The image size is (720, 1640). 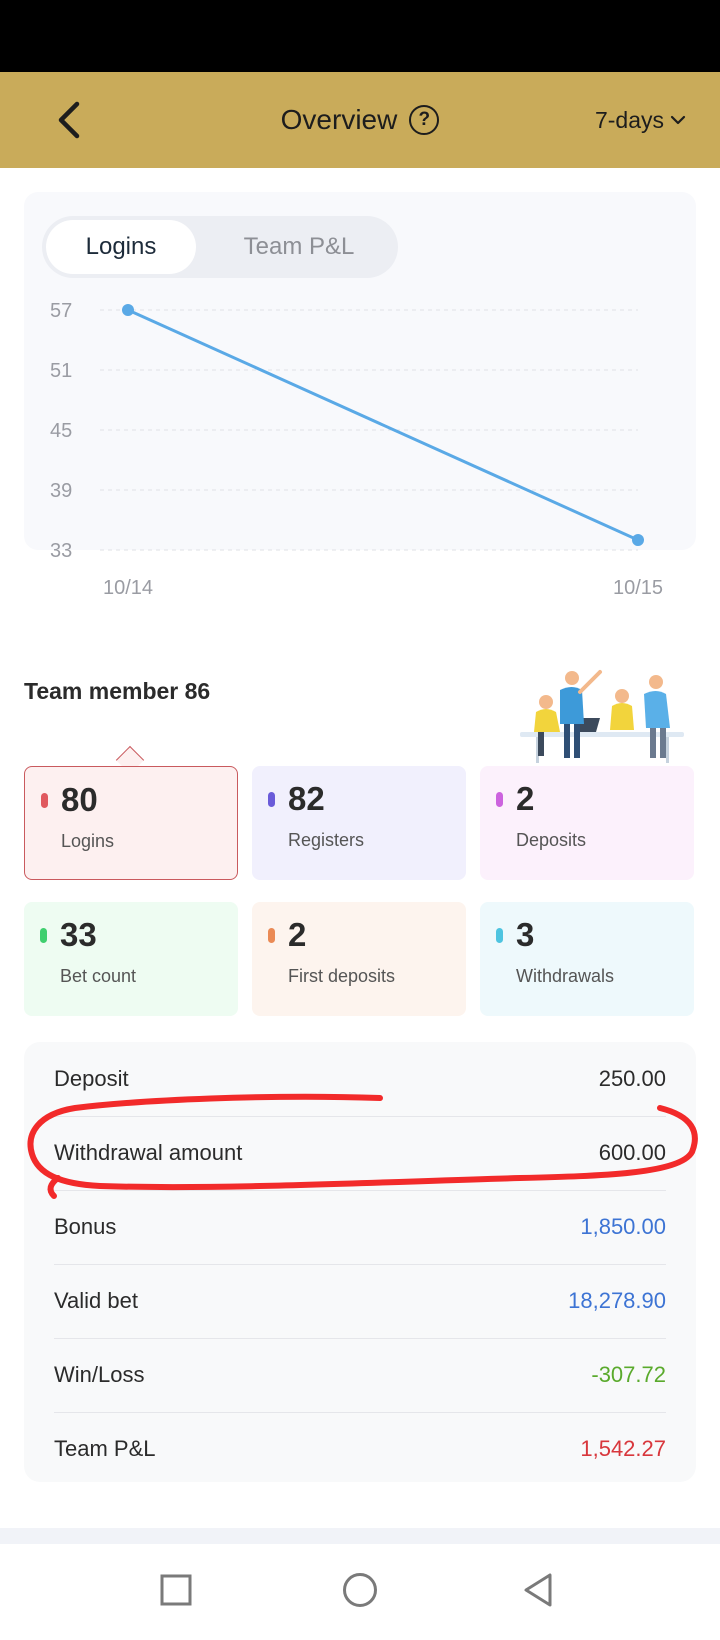 I want to click on help-icon: ?, so click(x=424, y=120).